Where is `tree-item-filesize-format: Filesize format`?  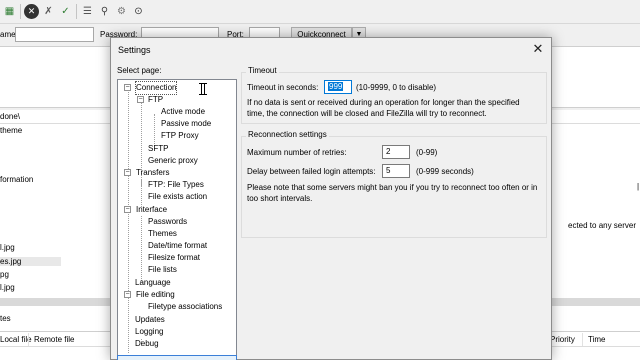 tree-item-filesize-format: Filesize format is located at coordinates (174, 258).